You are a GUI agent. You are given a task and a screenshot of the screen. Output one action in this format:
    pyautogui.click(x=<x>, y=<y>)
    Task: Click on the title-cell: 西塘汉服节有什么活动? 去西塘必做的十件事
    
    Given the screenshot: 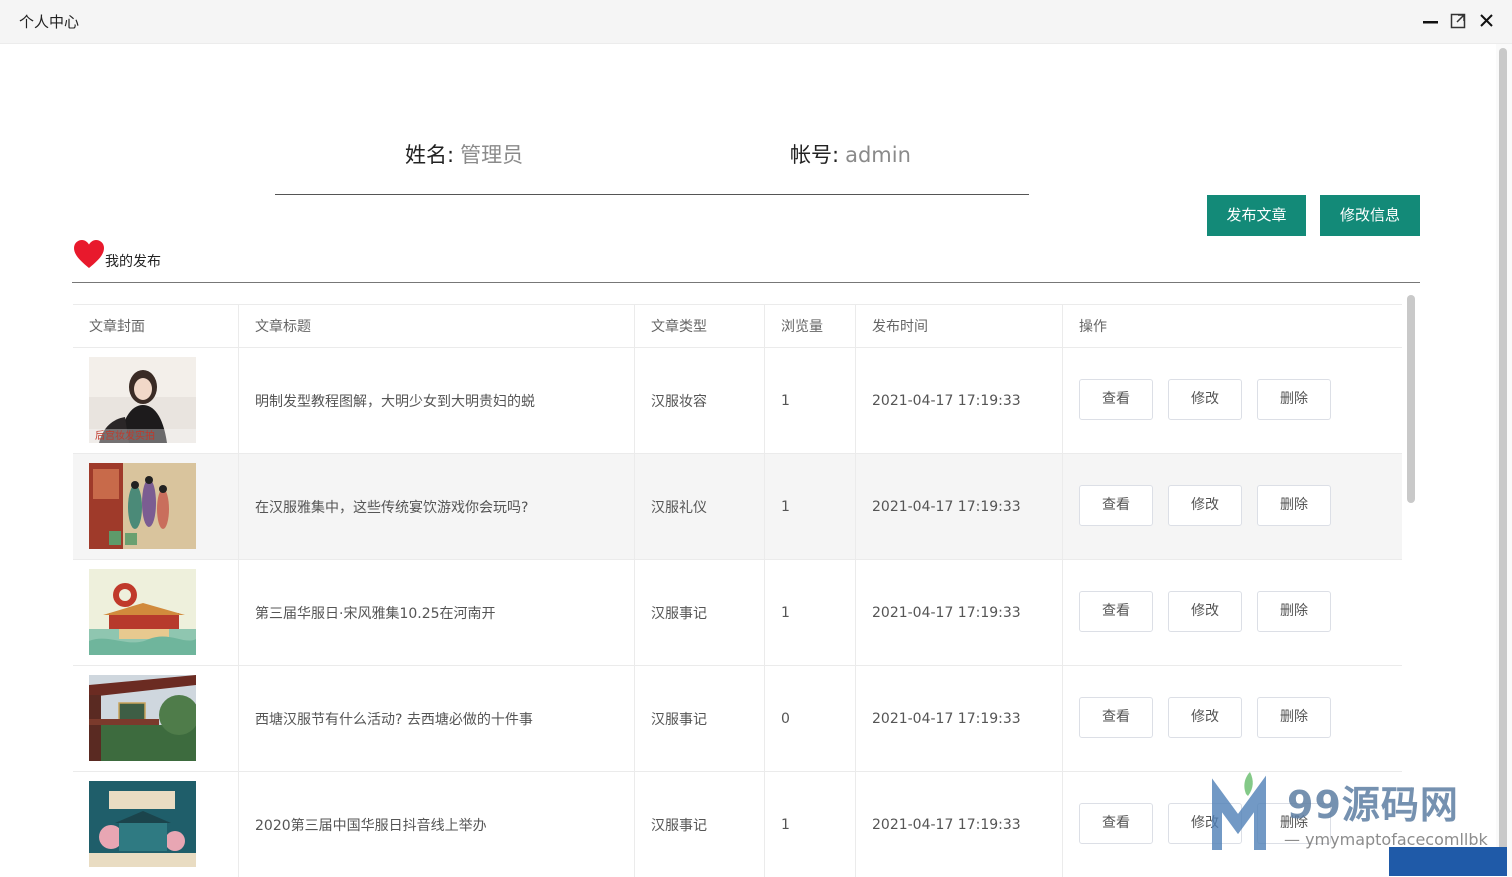 What is the action you would take?
    pyautogui.click(x=437, y=718)
    